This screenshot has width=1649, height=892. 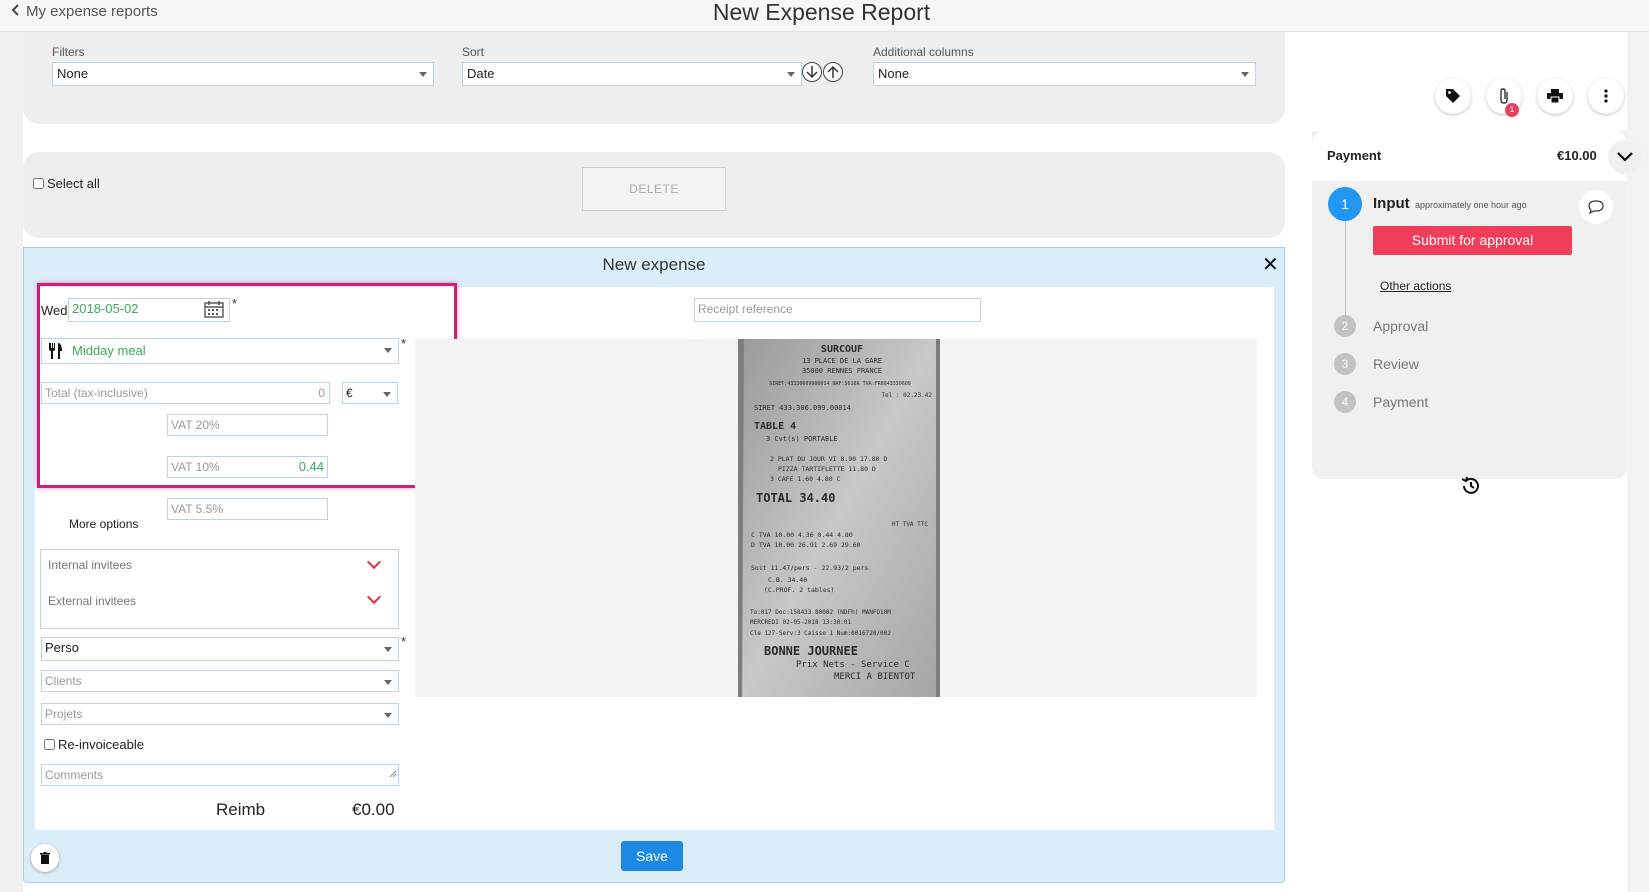 What do you see at coordinates (1471, 488) in the screenshot?
I see `history-icon` at bounding box center [1471, 488].